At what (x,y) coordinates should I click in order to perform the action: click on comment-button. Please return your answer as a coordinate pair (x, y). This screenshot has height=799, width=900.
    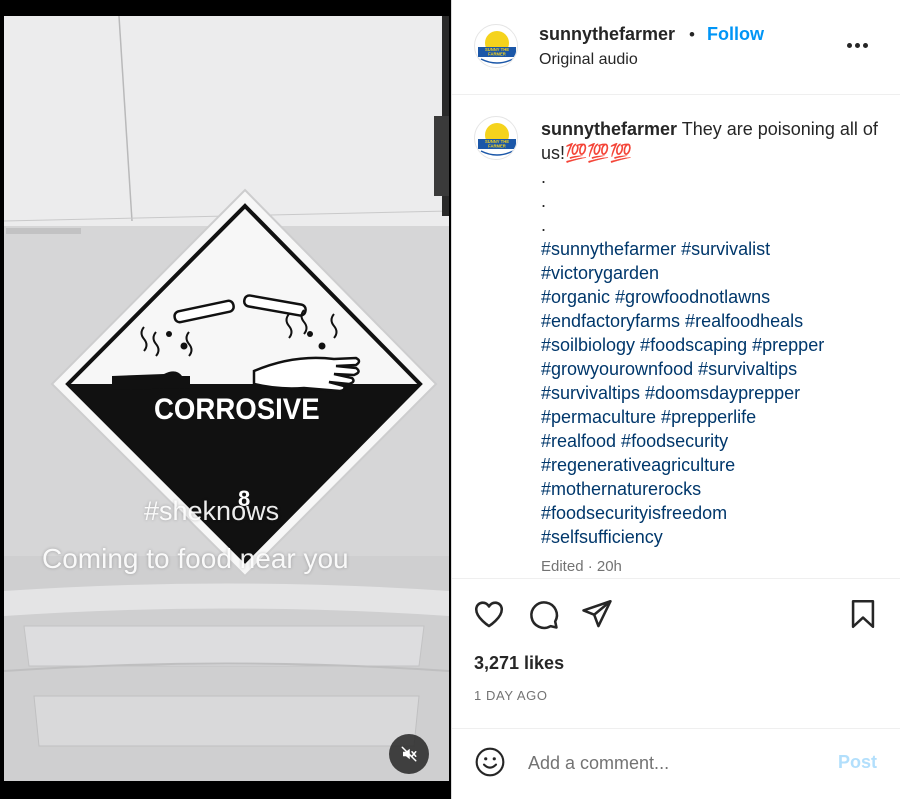
    Looking at the image, I should click on (543, 614).